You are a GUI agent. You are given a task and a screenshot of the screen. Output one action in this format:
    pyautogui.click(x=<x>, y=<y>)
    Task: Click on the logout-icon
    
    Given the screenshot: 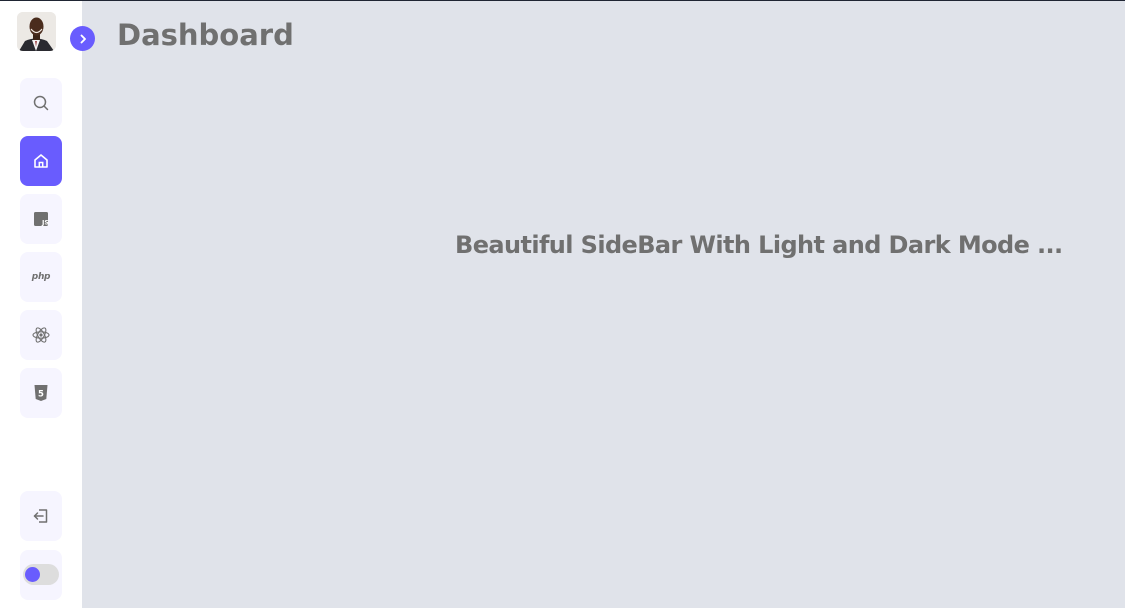 What is the action you would take?
    pyautogui.click(x=40, y=516)
    